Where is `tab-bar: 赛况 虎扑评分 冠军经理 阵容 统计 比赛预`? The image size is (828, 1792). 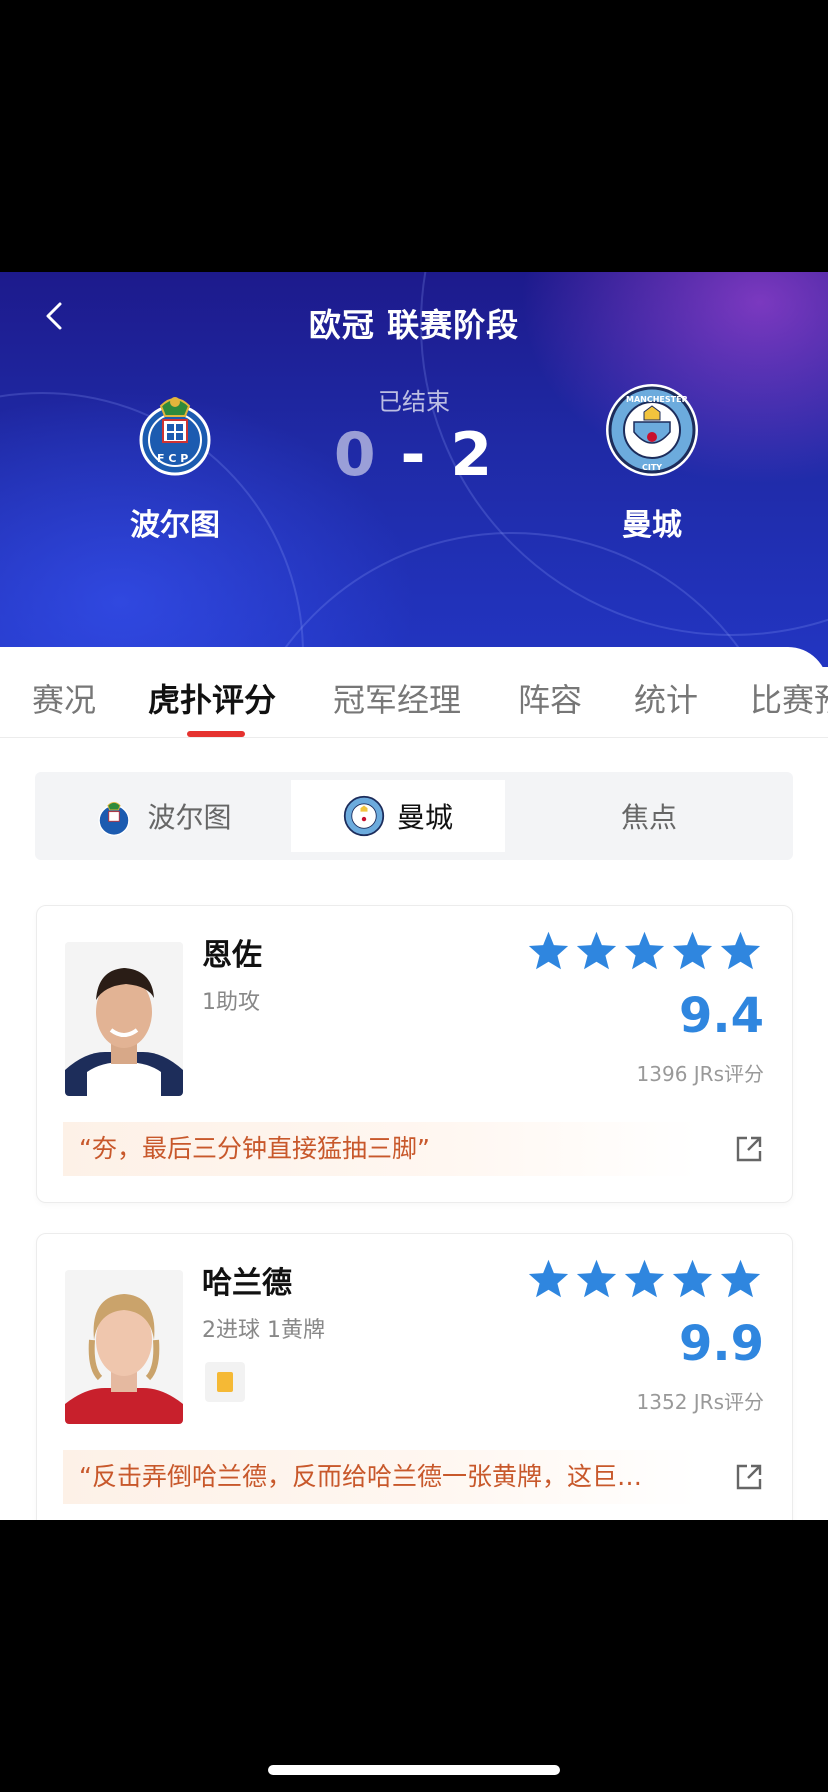
tab-bar: 赛况 虎扑评分 冠军经理 阵容 统计 比赛预 is located at coordinates (414, 692).